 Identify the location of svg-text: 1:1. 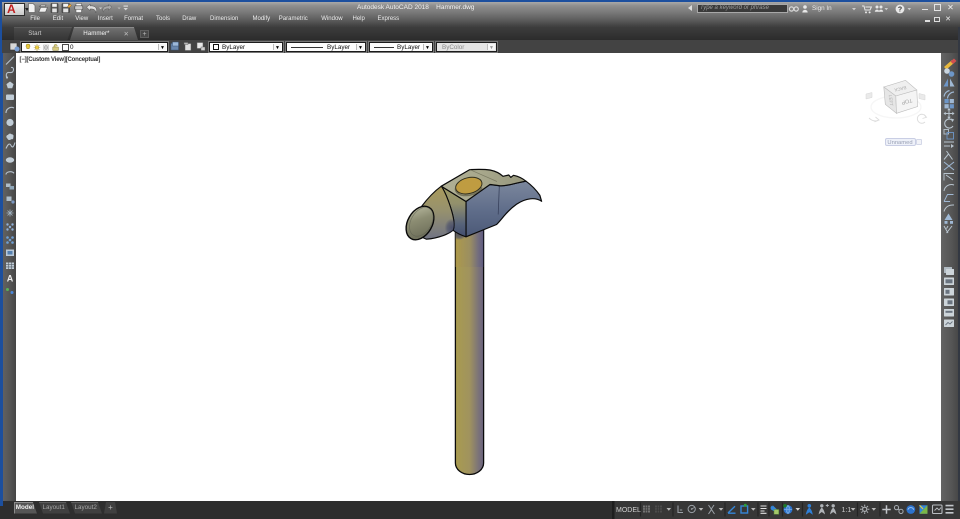
(847, 510).